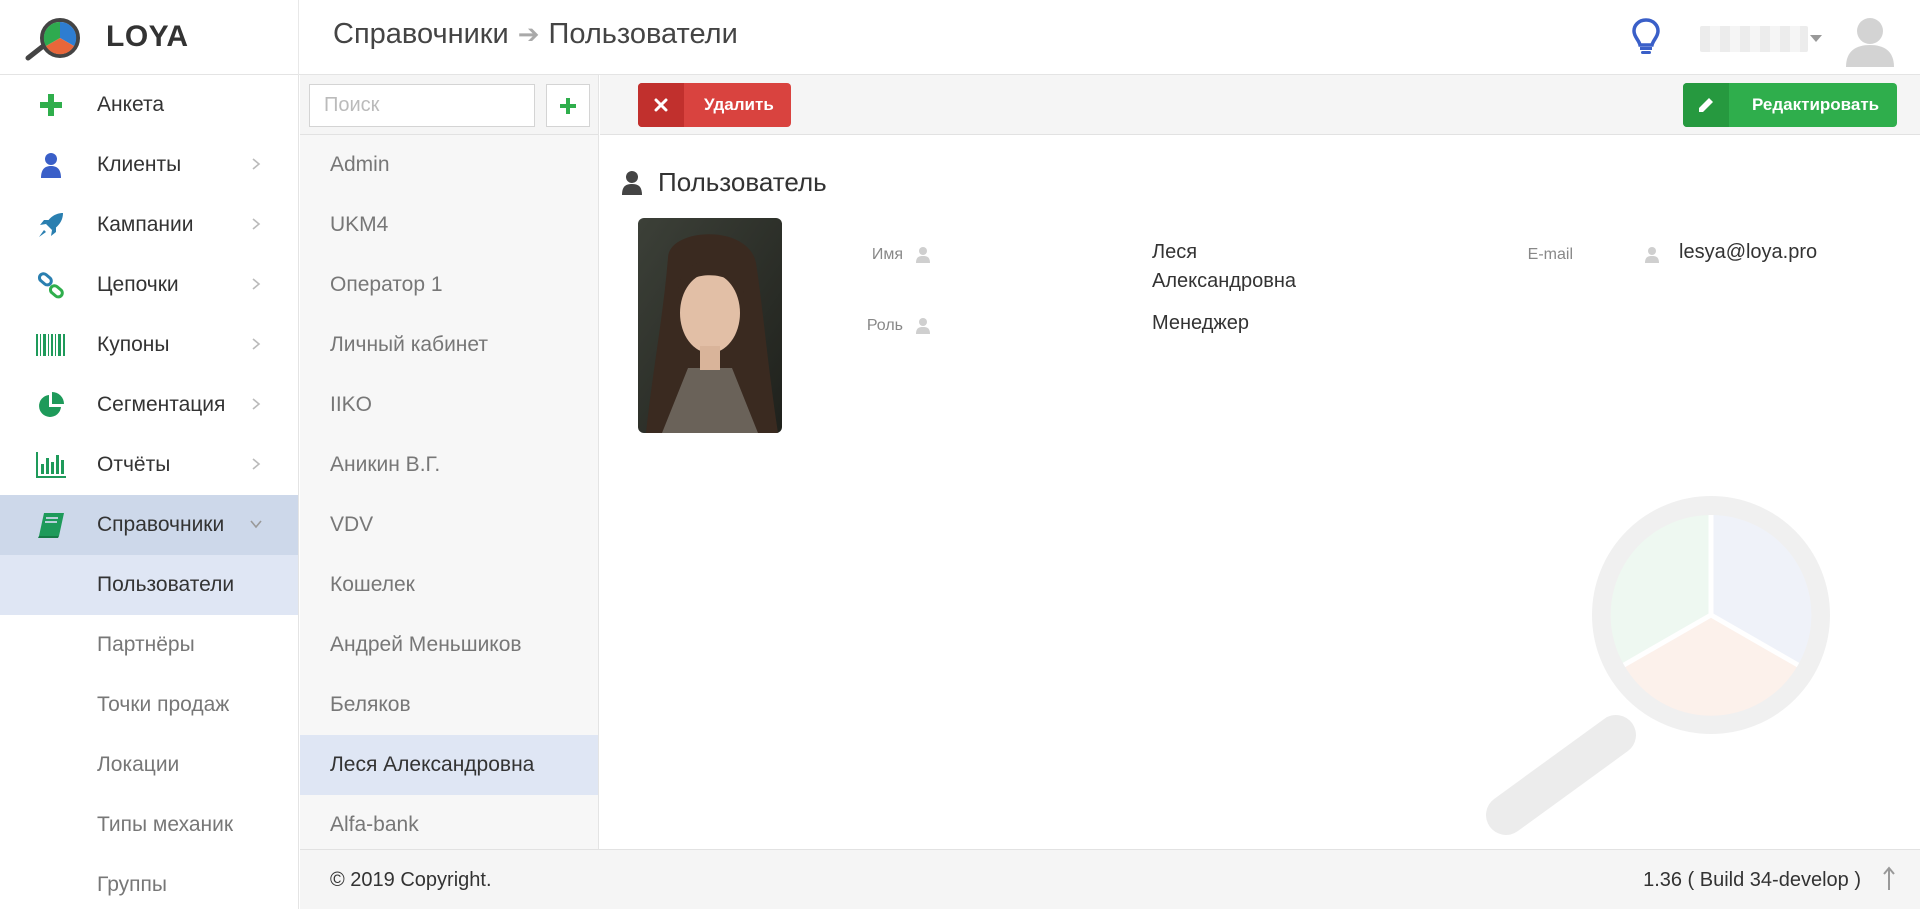  What do you see at coordinates (51, 525) in the screenshot?
I see `book-icon` at bounding box center [51, 525].